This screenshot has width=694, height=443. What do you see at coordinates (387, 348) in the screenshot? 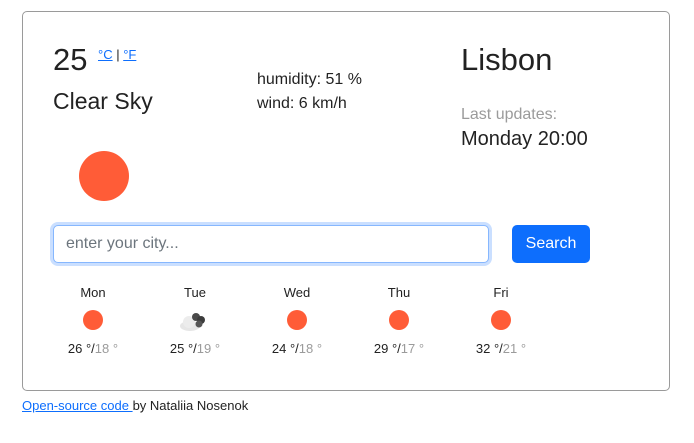
I see `forecast-max-temp: 29 °/` at bounding box center [387, 348].